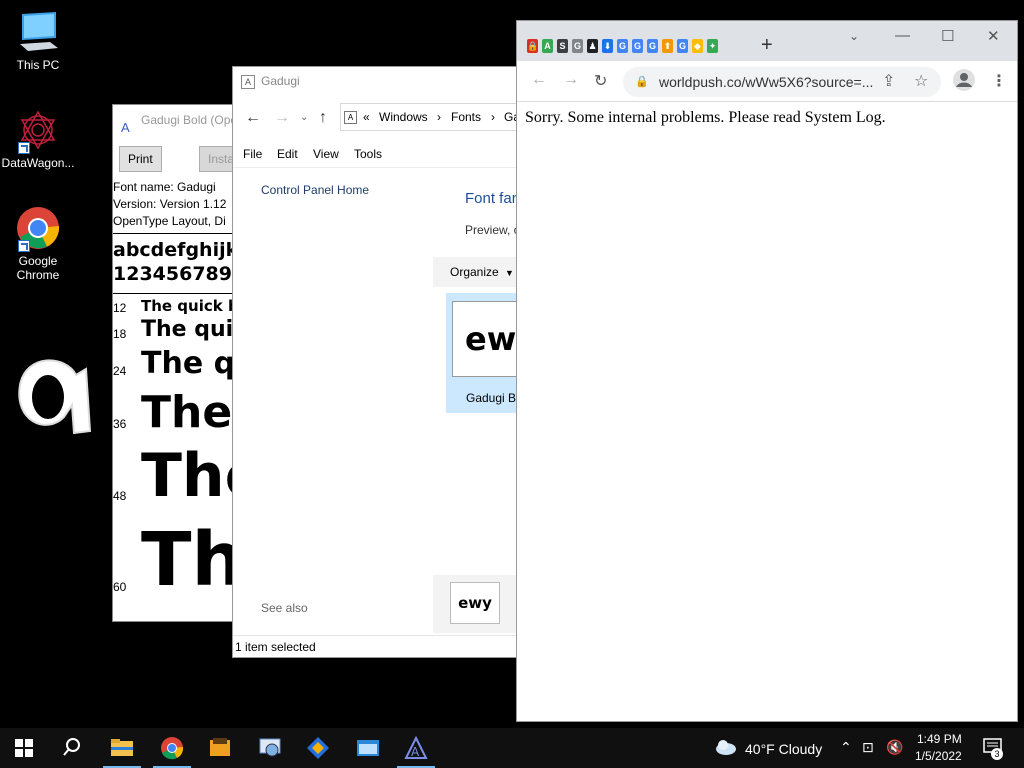 The image size is (1024, 768). I want to click on desktop-icon-this-pc: This PC, so click(38, 41).